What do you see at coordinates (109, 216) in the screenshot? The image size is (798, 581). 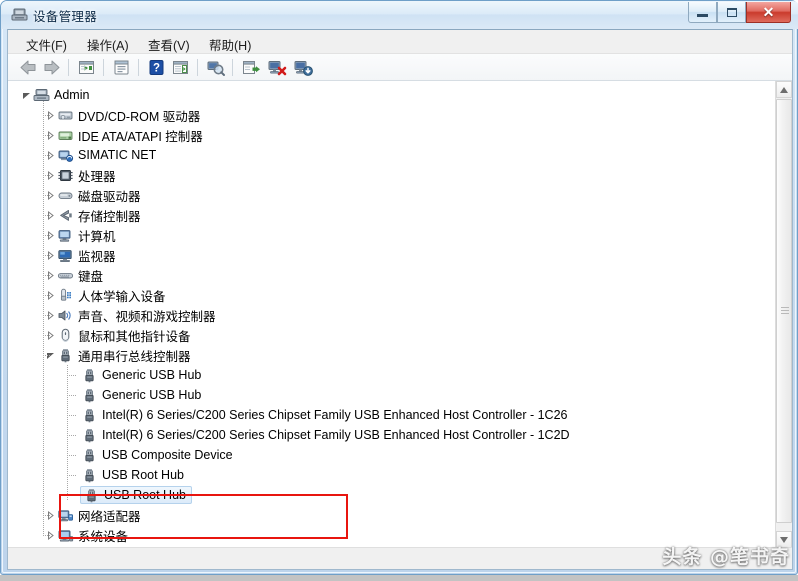 I see `tree-node-label: 存储控制器` at bounding box center [109, 216].